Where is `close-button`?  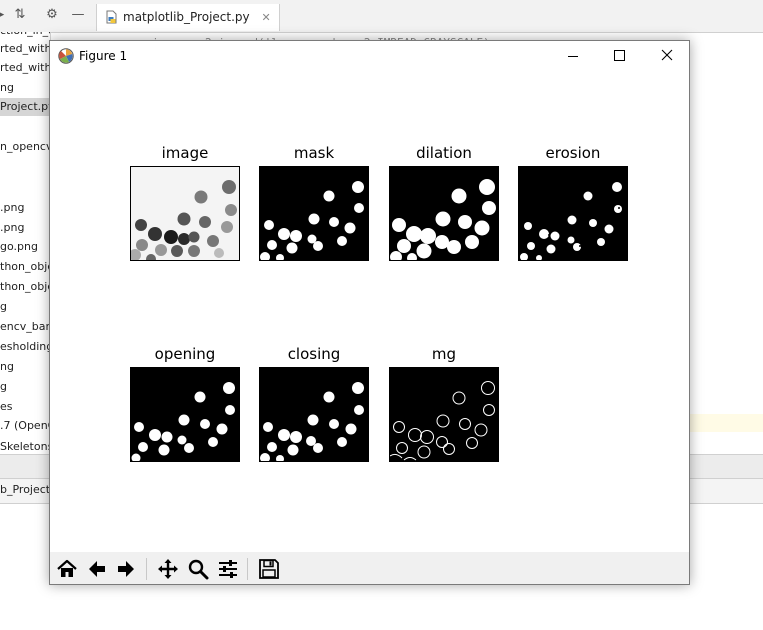
close-button is located at coordinates (666, 56).